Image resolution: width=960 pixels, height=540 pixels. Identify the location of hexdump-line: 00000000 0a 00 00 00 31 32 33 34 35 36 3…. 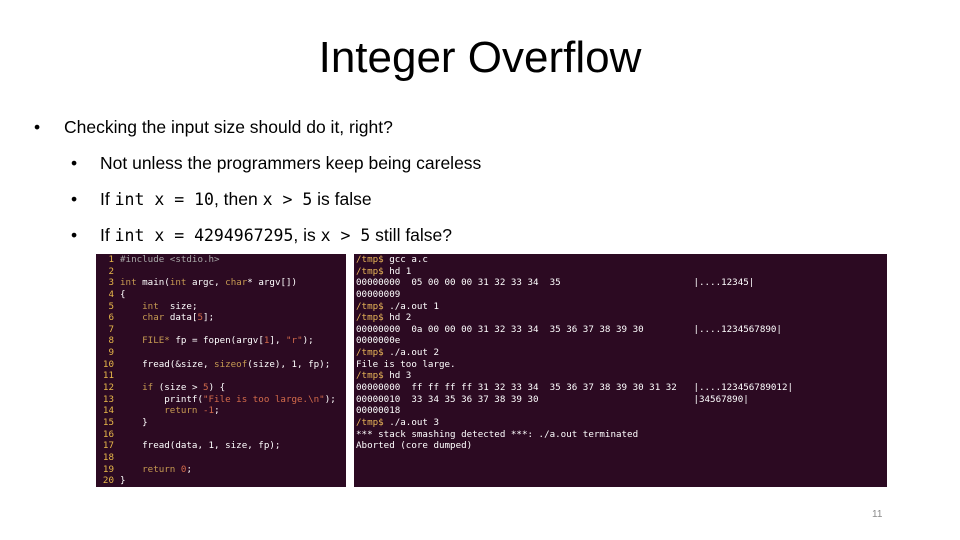
(620, 330).